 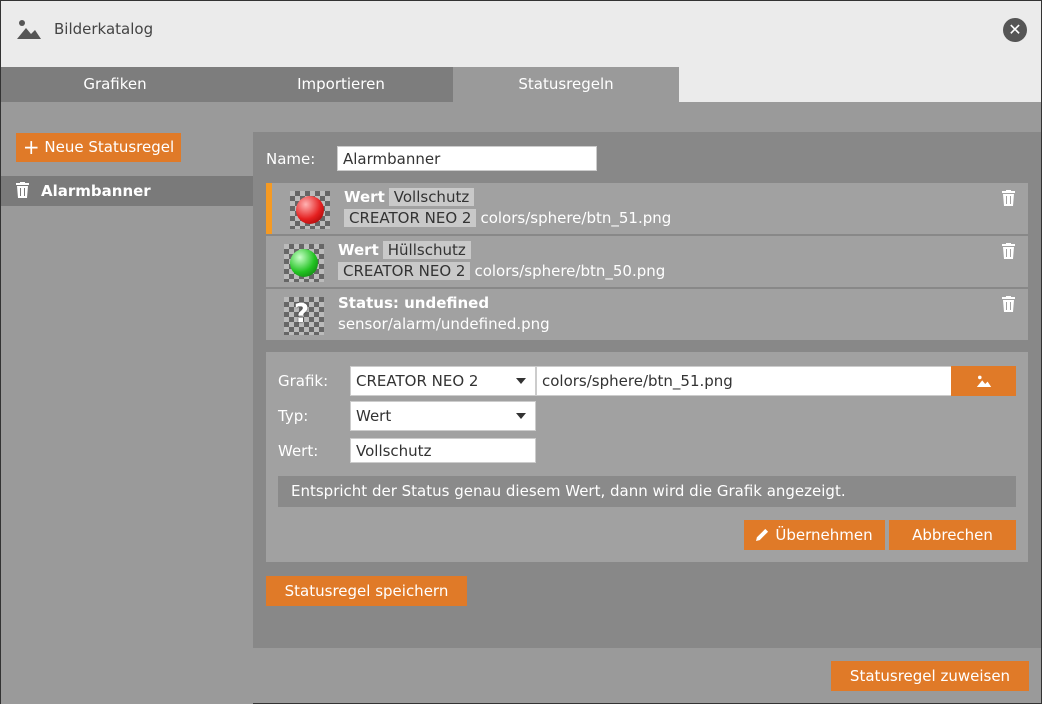 What do you see at coordinates (426, 250) in the screenshot?
I see `value-badge: Hüllschutz` at bounding box center [426, 250].